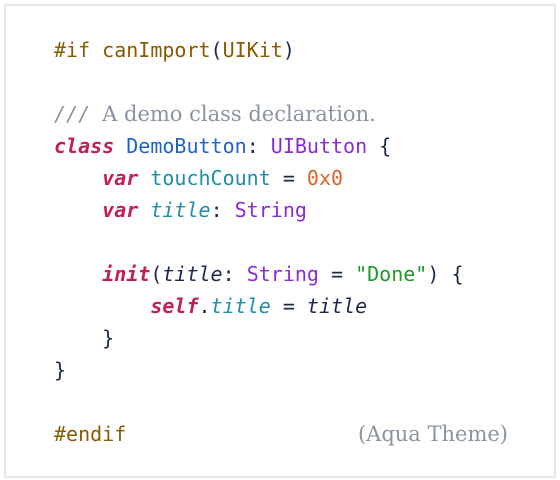 The image size is (560, 480). What do you see at coordinates (84, 146) in the screenshot?
I see `keyword-class: class` at bounding box center [84, 146].